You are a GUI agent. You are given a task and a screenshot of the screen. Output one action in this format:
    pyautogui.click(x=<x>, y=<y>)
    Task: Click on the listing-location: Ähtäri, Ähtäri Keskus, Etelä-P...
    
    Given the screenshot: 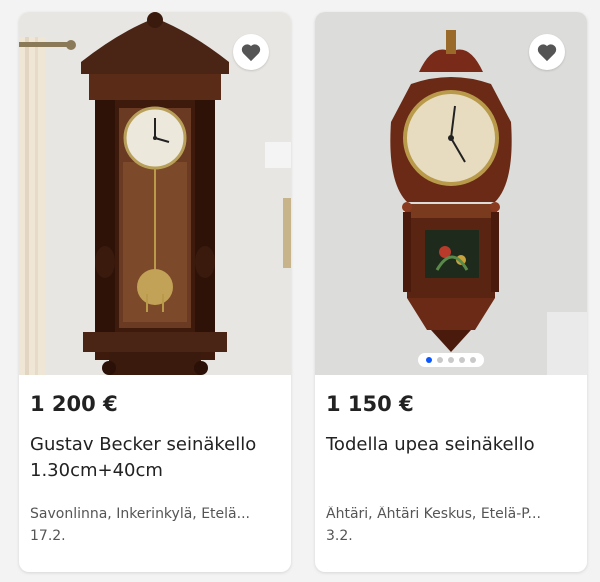 What is the action you would take?
    pyautogui.click(x=433, y=514)
    